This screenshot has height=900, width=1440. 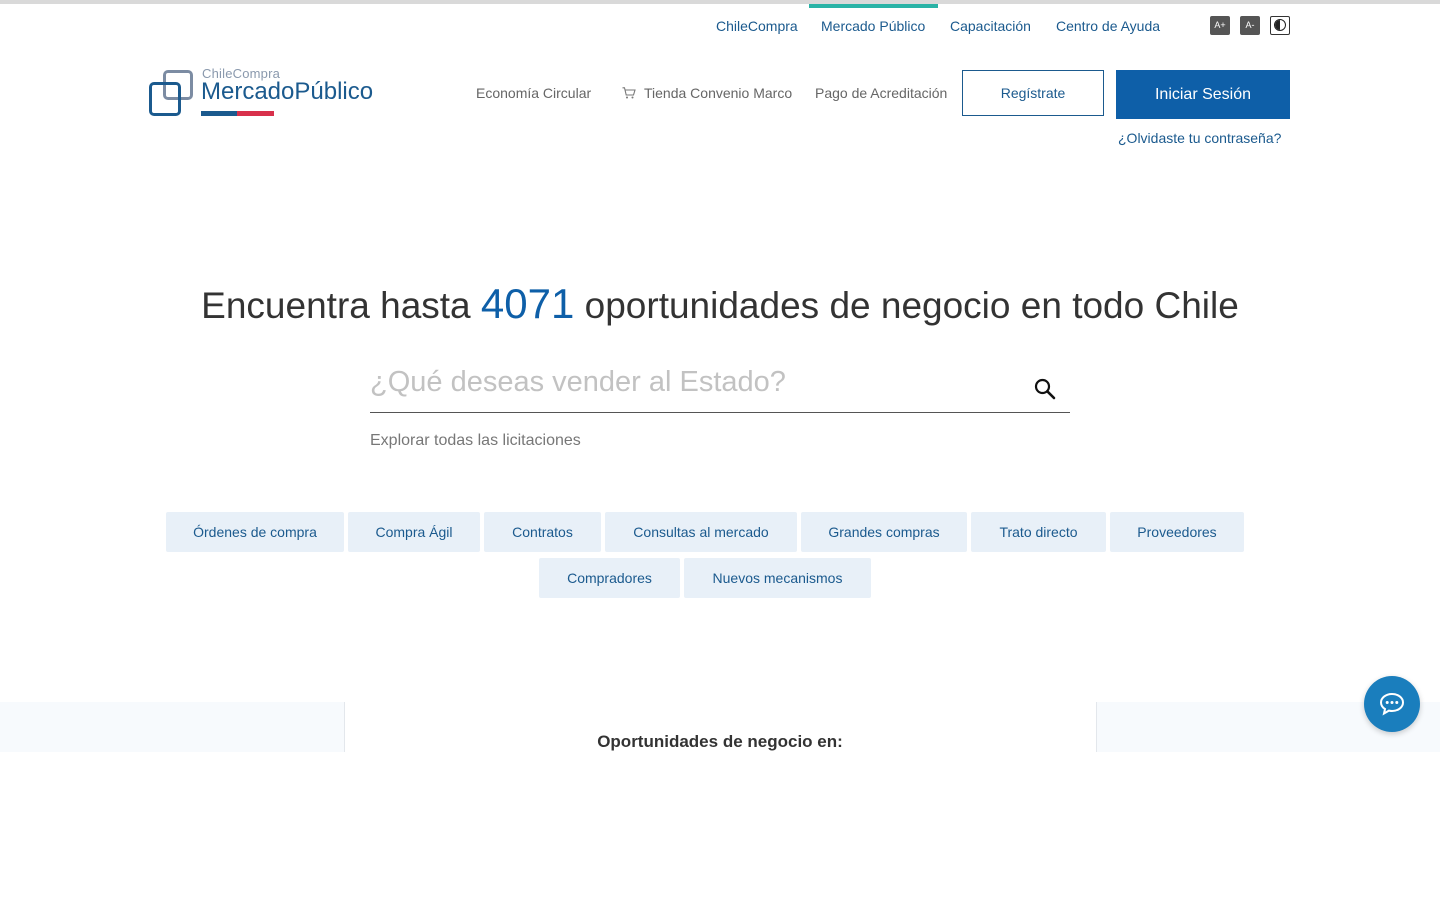 I want to click on chat-icon, so click(x=1392, y=704).